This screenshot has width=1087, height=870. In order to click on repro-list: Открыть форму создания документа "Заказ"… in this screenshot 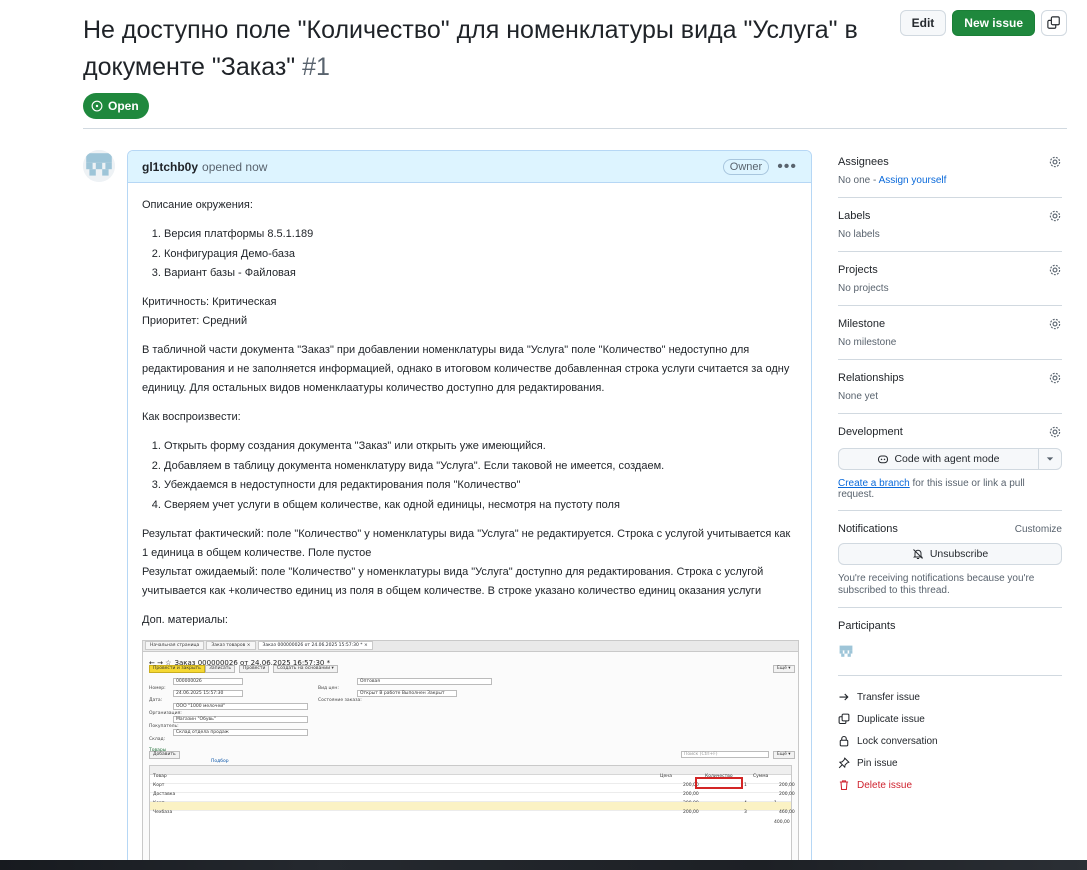, I will do `click(480, 476)`.